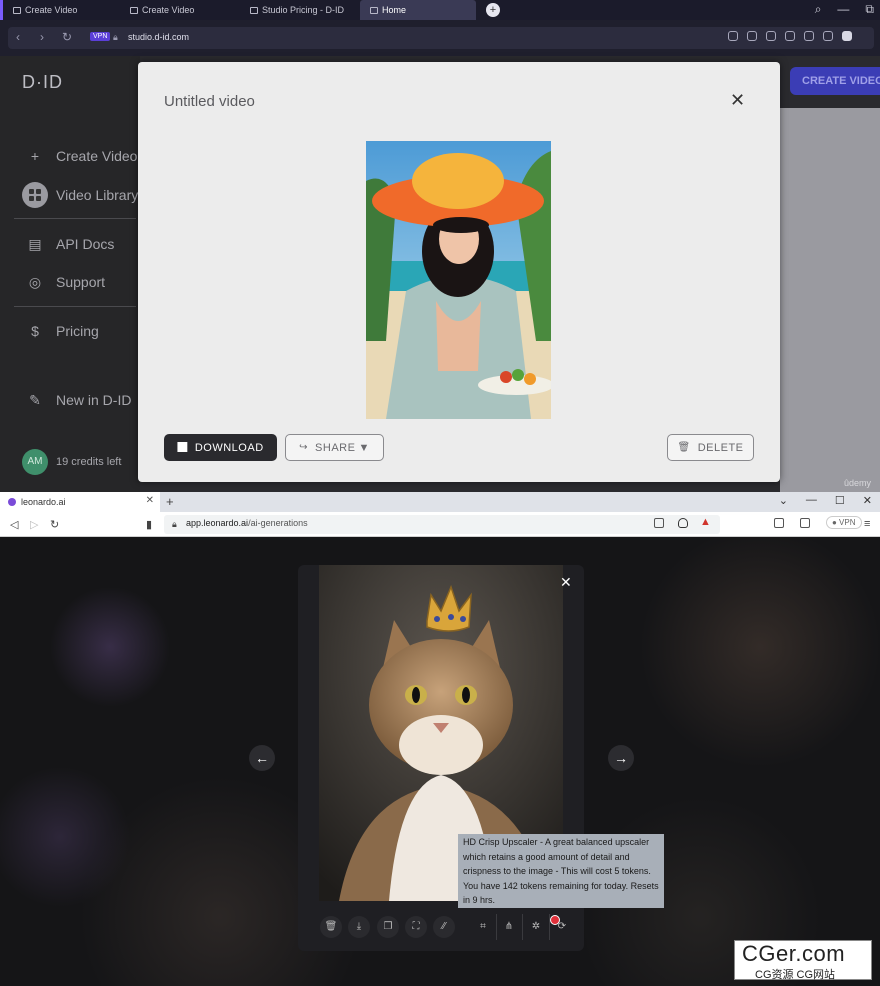 This screenshot has height=986, width=880. I want to click on remove-bg-icon: ⁄⁄, so click(444, 927).